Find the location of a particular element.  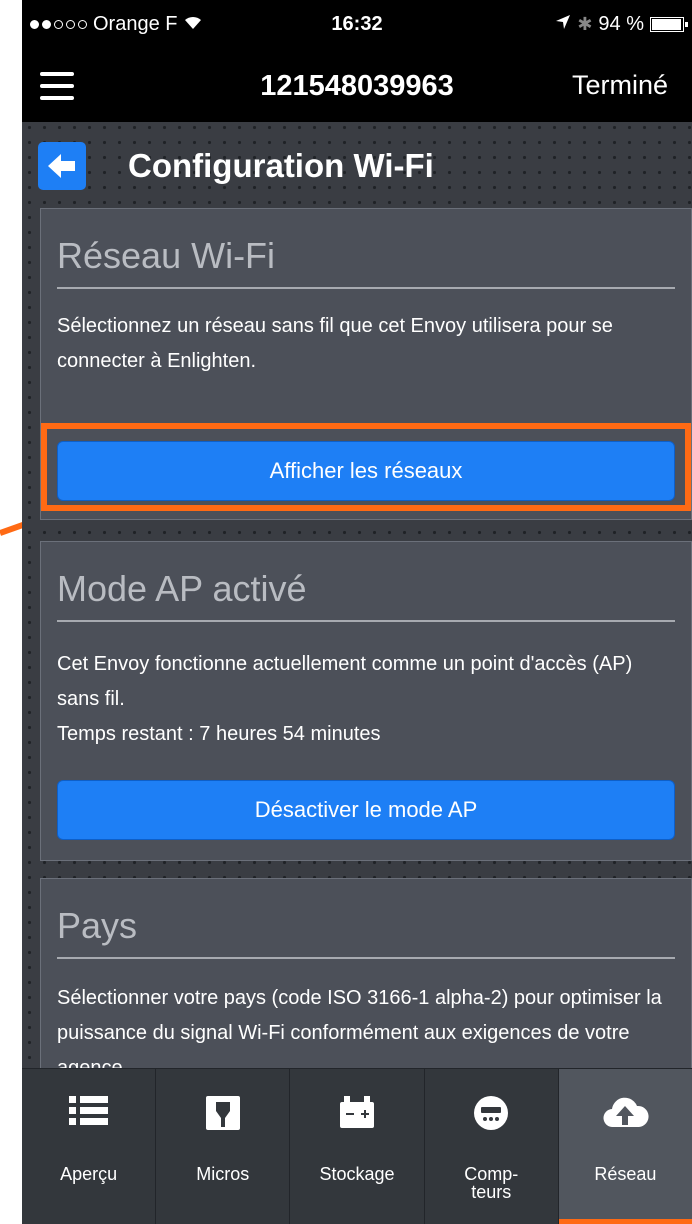

location-icon is located at coordinates (563, 24).